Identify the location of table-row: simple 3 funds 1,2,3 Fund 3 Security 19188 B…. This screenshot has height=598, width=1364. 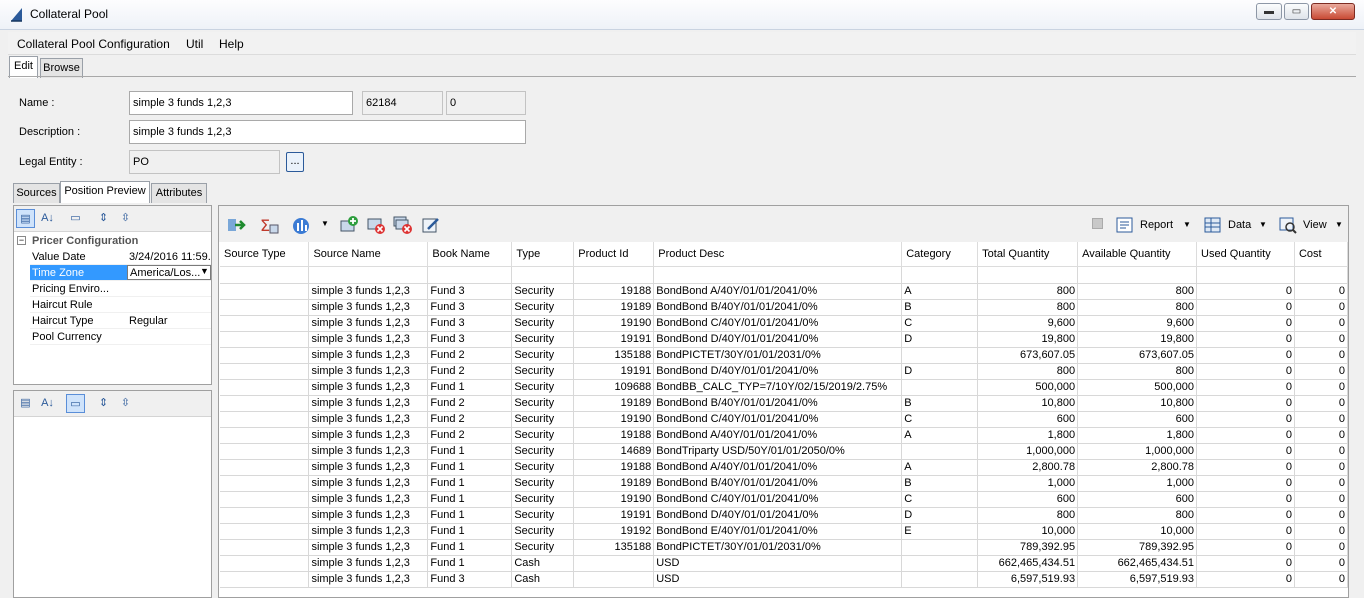
(784, 291).